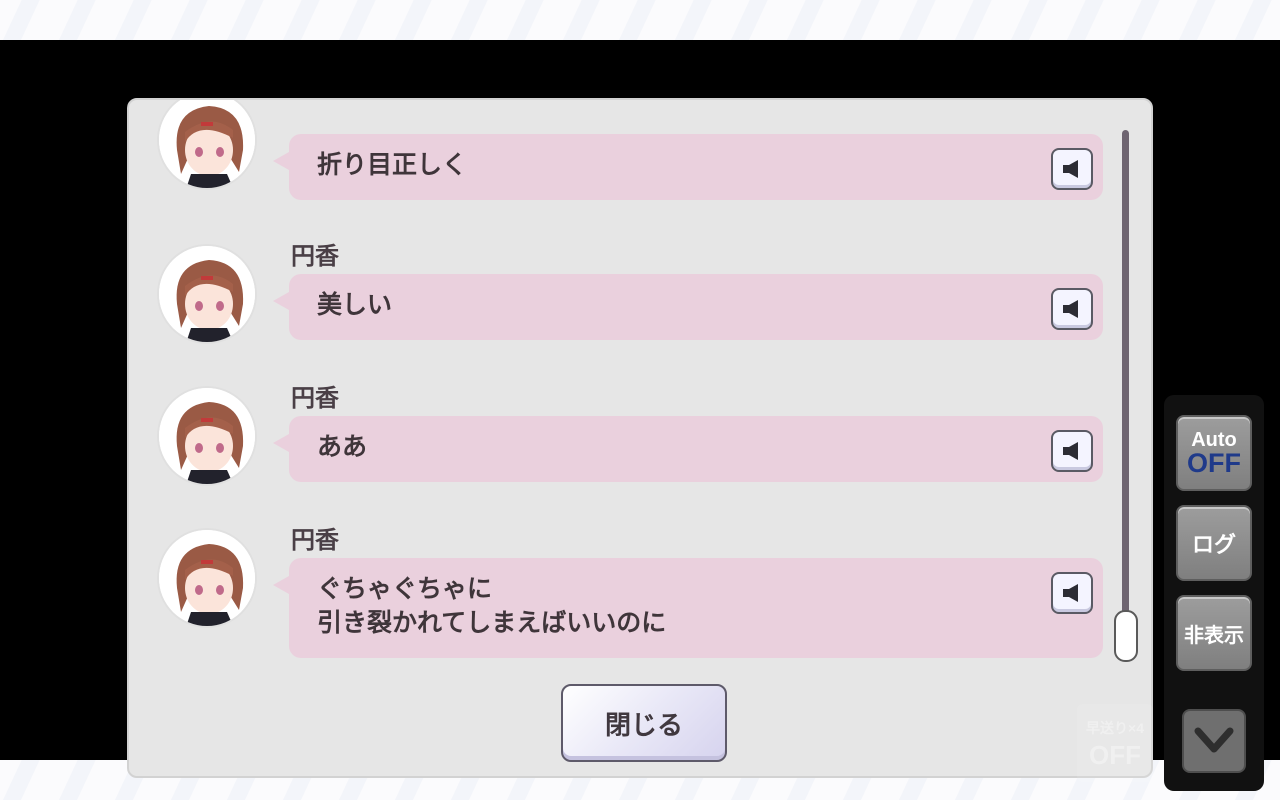 The height and width of the screenshot is (800, 1280). Describe the element at coordinates (688, 608) in the screenshot. I see `dialogue-bubble: ぐちゃぐちゃに 引き裂かれてしまえばいいのに` at that location.